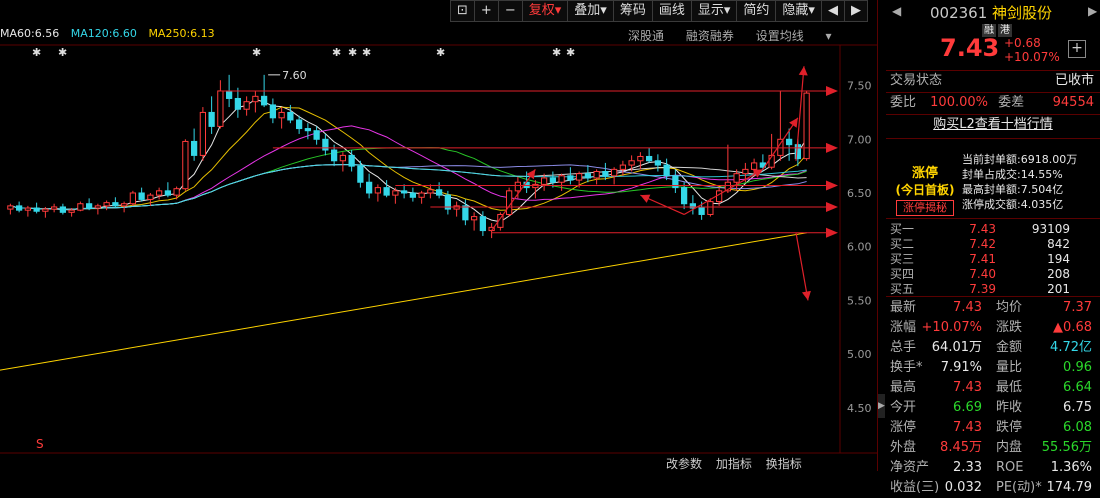  What do you see at coordinates (970, 48) in the screenshot?
I see `stock-price: 7.43` at bounding box center [970, 48].